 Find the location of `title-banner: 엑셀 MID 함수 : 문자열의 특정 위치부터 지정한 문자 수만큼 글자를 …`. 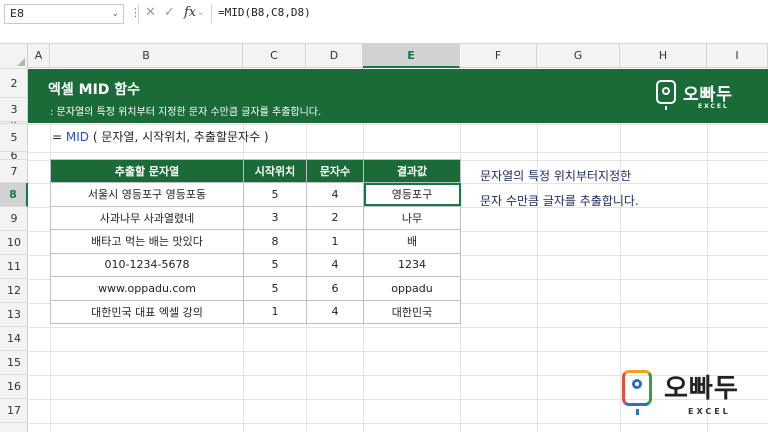

title-banner: 엑셀 MID 함수 : 문자열의 특정 위치부터 지정한 문자 수만큼 글자를 … is located at coordinates (398, 96).